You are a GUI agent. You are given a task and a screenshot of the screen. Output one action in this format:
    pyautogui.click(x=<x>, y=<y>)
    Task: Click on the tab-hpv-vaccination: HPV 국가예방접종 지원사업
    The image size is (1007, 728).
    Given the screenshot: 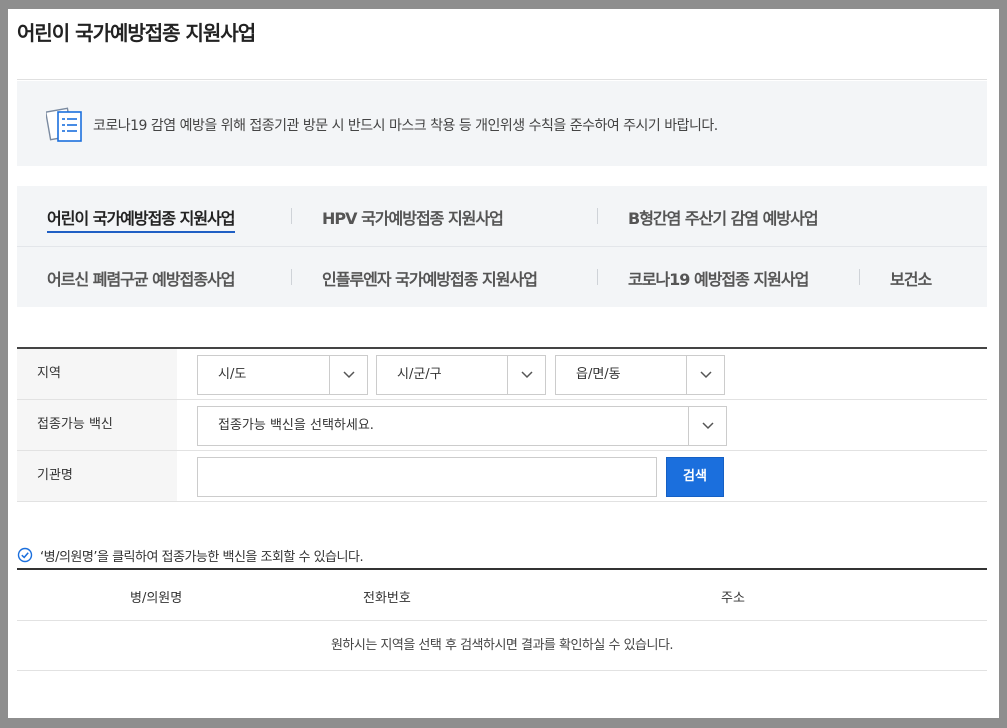 What is the action you would take?
    pyautogui.click(x=413, y=217)
    